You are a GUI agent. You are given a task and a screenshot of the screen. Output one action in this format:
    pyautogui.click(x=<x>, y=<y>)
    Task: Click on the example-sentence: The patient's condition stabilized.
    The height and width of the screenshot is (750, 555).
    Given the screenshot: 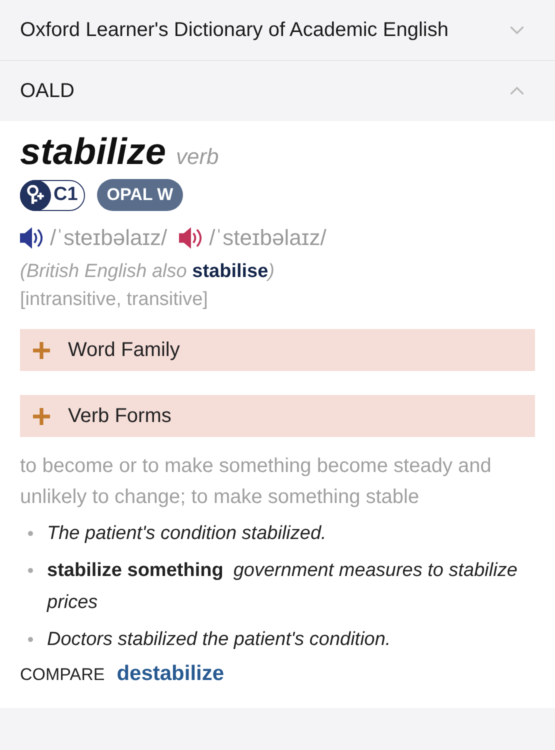 What is the action you would take?
    pyautogui.click(x=186, y=534)
    